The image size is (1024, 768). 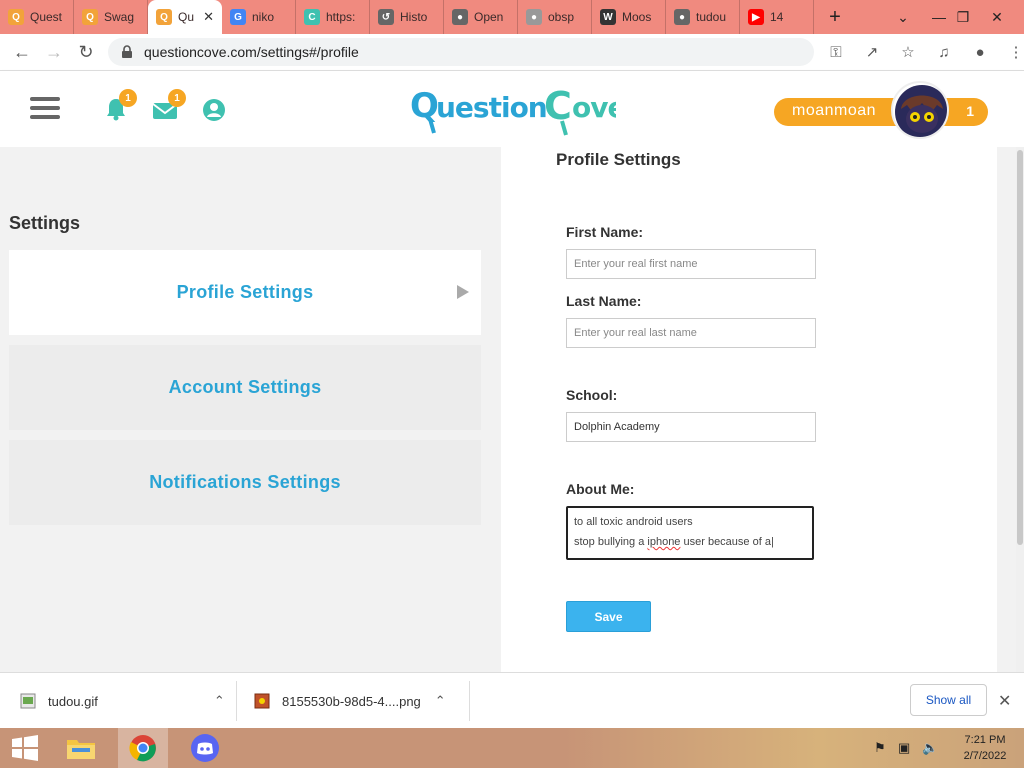 I want to click on first-name-field: Enter your real first name, so click(x=691, y=264).